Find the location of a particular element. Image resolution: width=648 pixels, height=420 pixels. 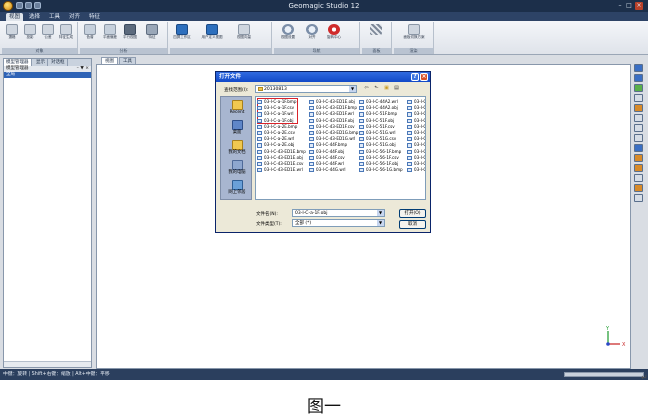

file-item: 03-I-C-56-1G.bmp is located at coordinates (381, 170).